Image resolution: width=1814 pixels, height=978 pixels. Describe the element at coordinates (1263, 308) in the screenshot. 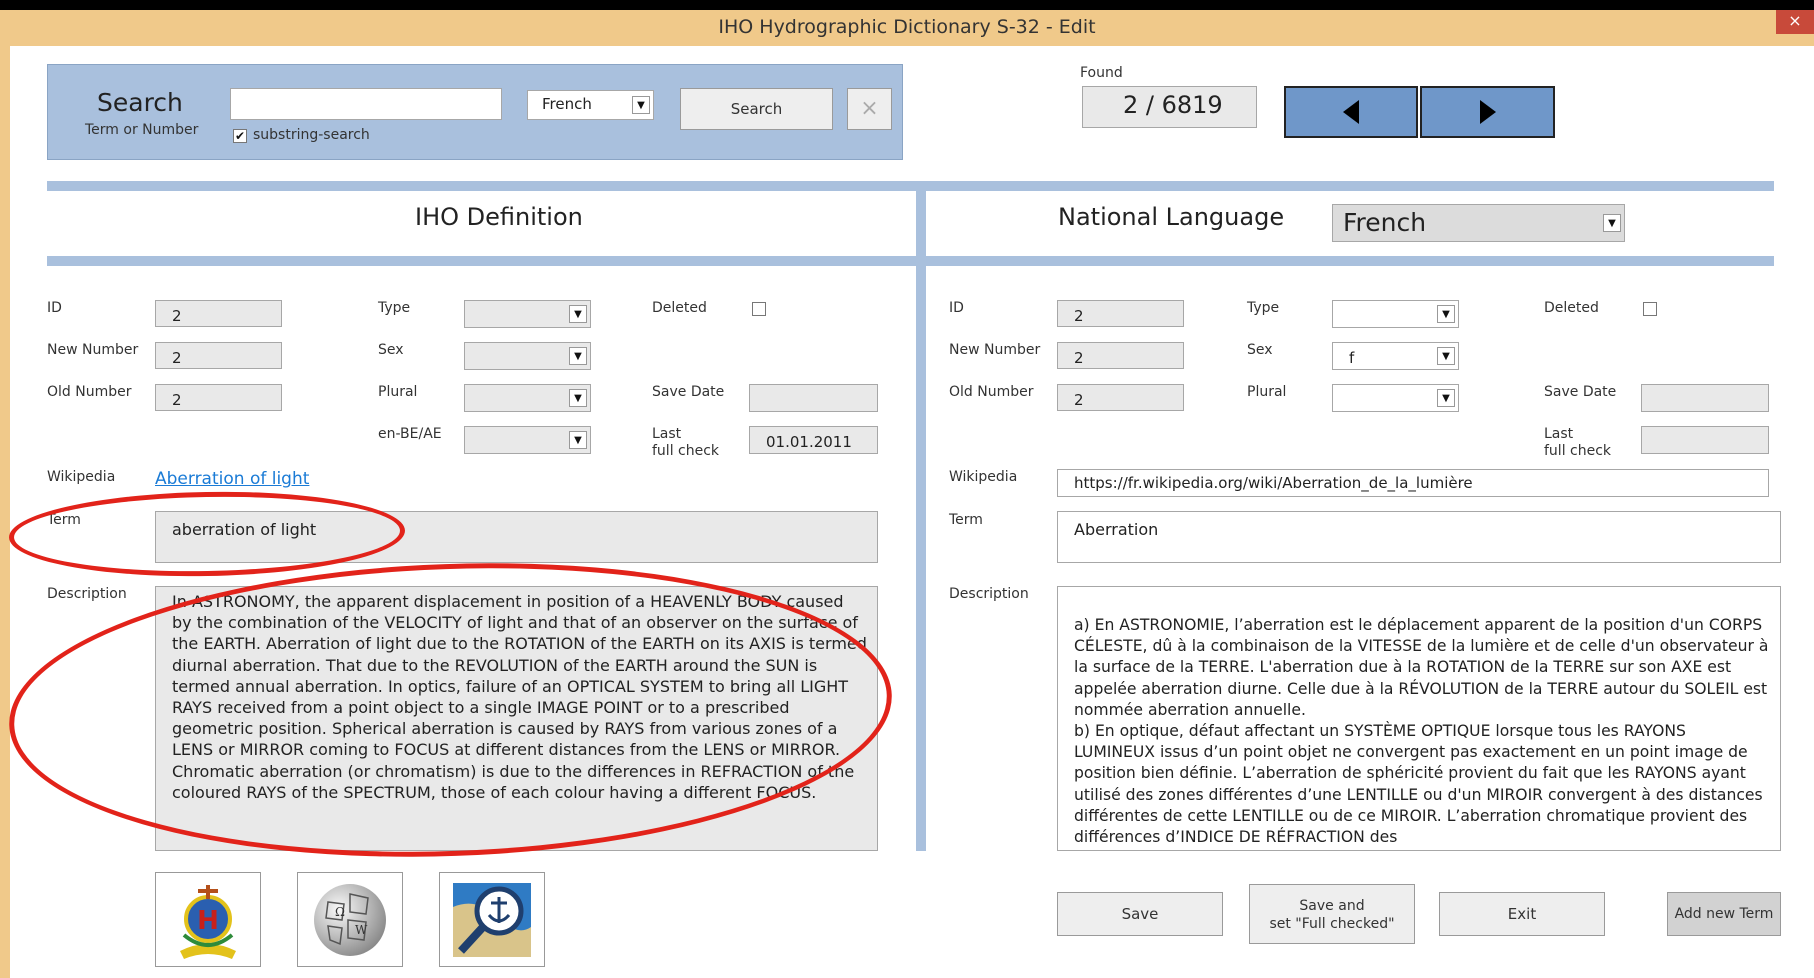

I see `national-type-label: Type` at that location.